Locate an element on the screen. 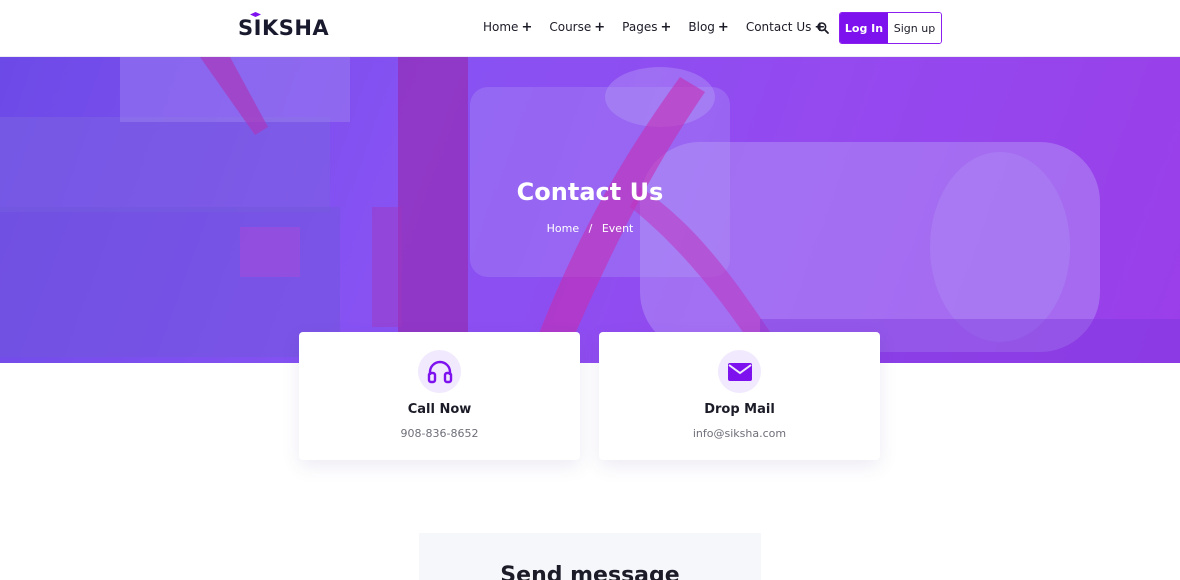  page-title: Contact Us is located at coordinates (590, 192).